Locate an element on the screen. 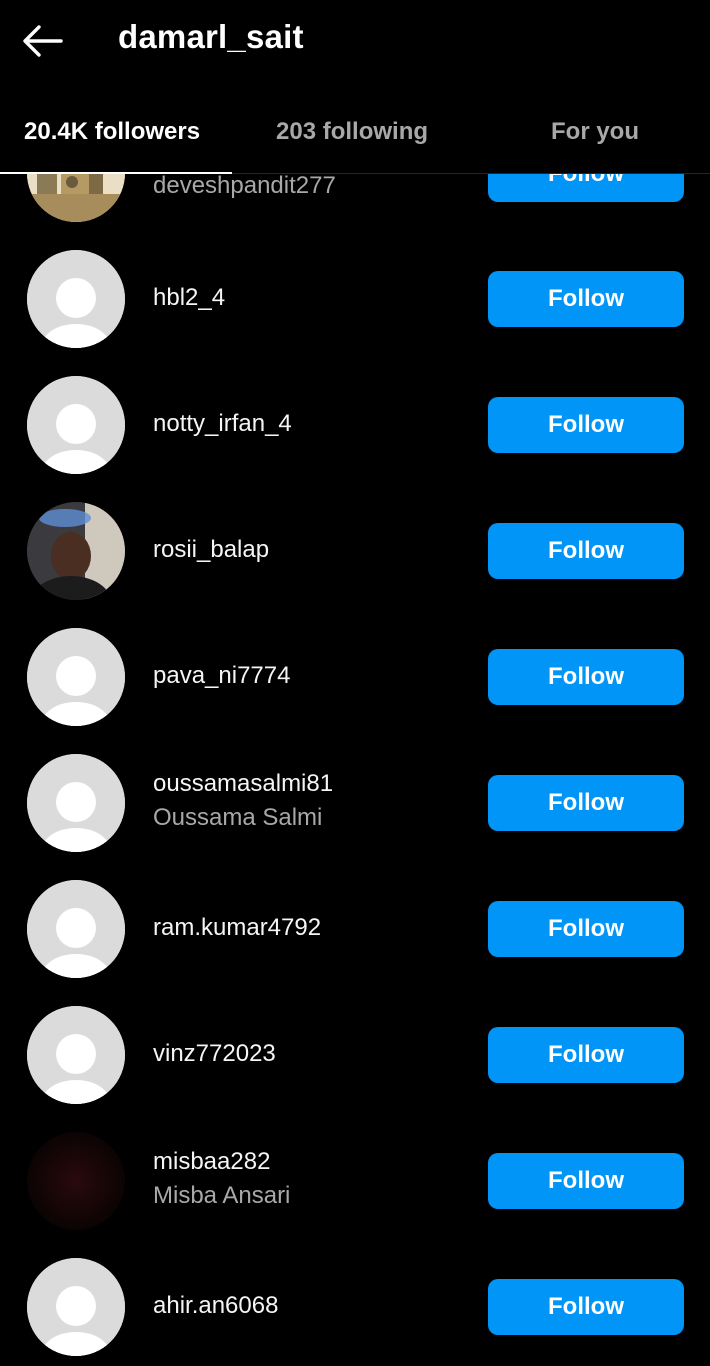  arrow-left-icon is located at coordinates (43, 41).